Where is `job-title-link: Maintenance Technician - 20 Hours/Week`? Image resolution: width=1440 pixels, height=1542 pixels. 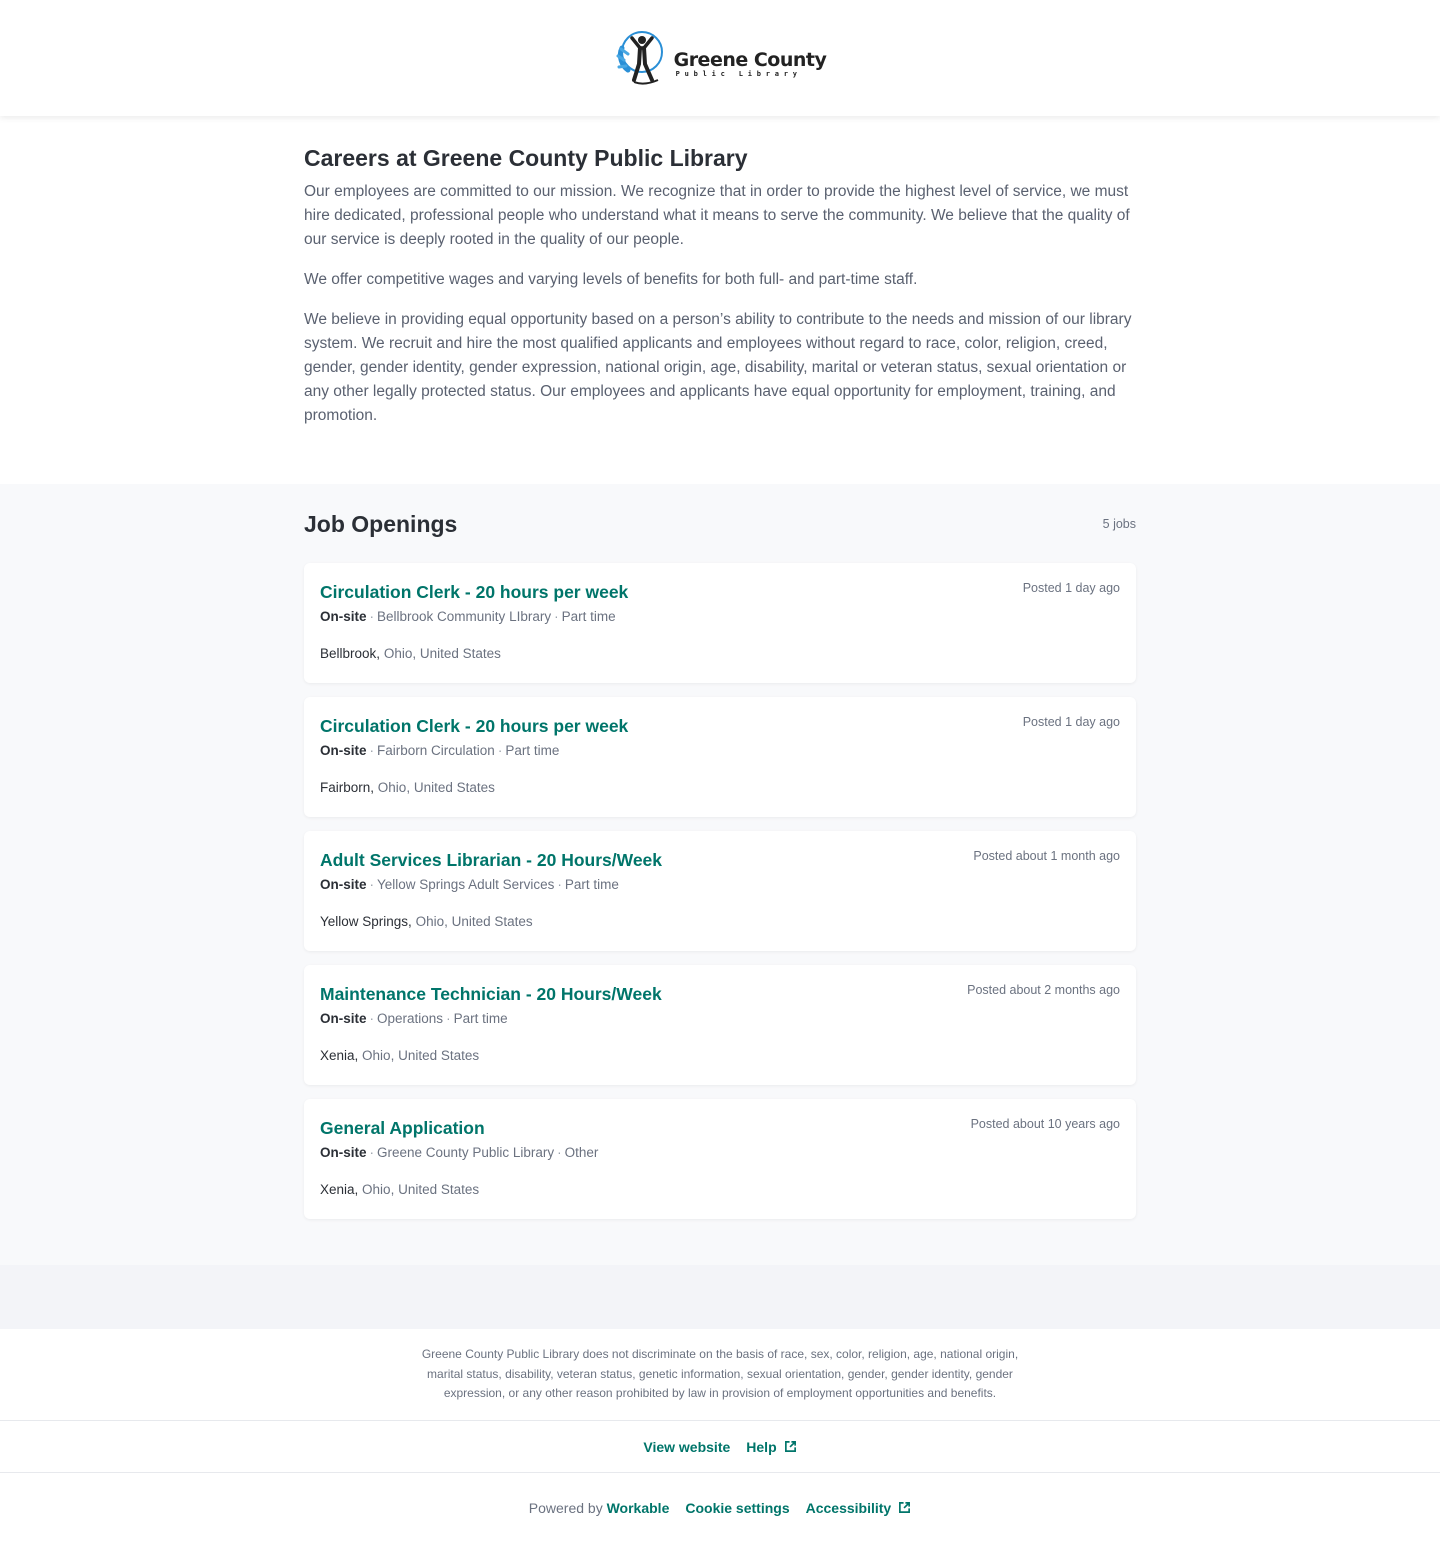 job-title-link: Maintenance Technician - 20 Hours/Week is located at coordinates (491, 994).